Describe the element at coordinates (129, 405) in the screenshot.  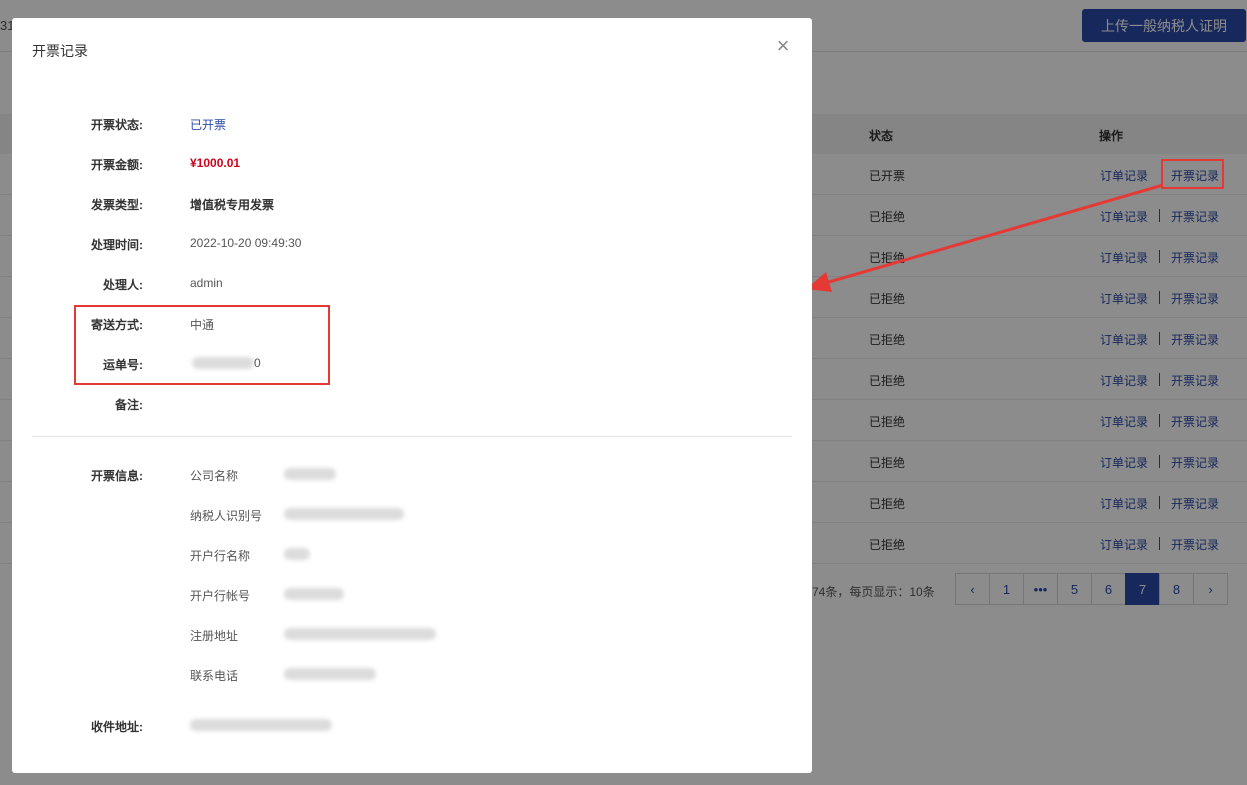
I see `remark-label: 备注:` at that location.